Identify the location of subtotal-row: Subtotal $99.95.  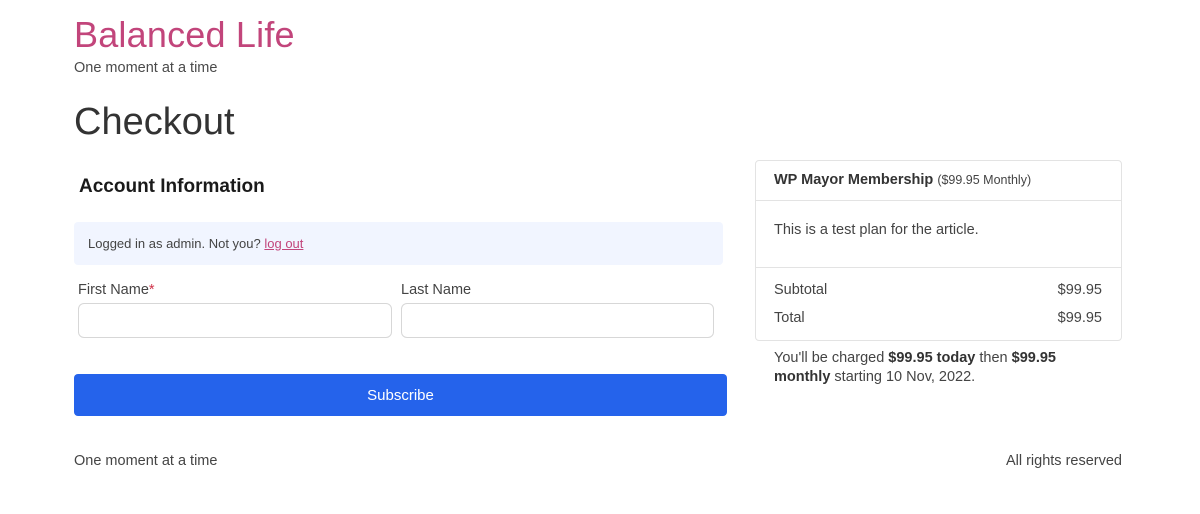
(938, 290).